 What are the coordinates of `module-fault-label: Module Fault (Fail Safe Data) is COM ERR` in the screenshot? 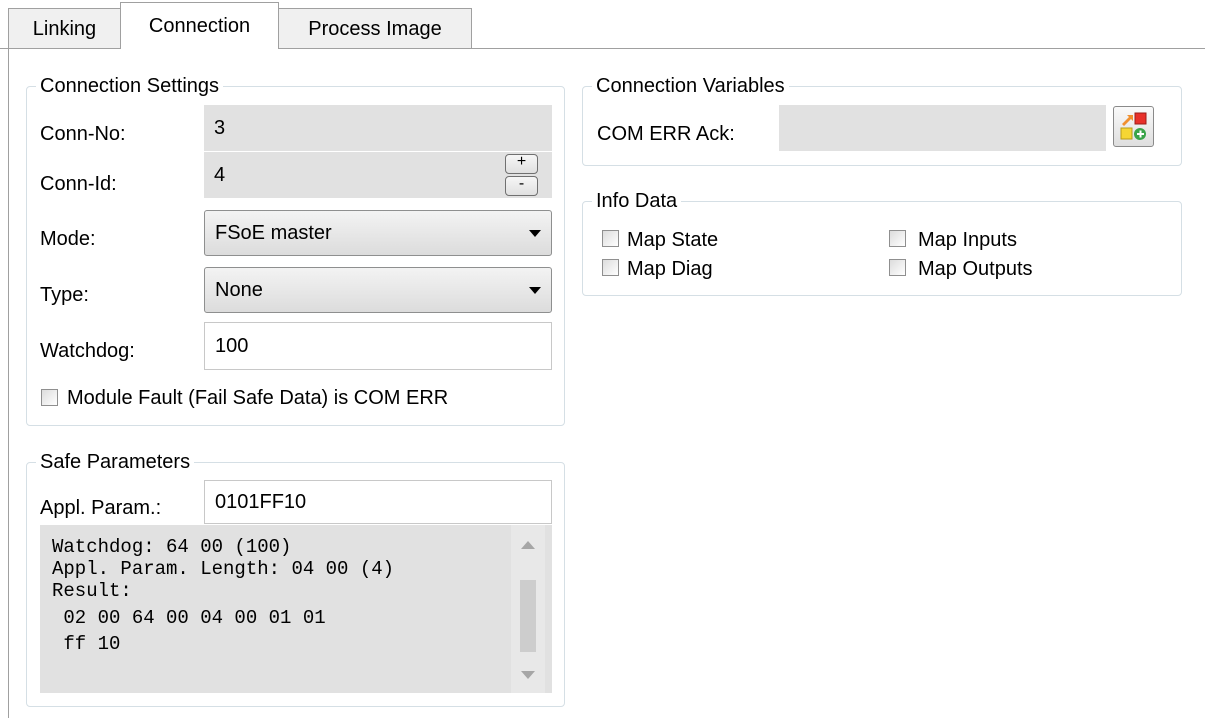 It's located at (258, 398).